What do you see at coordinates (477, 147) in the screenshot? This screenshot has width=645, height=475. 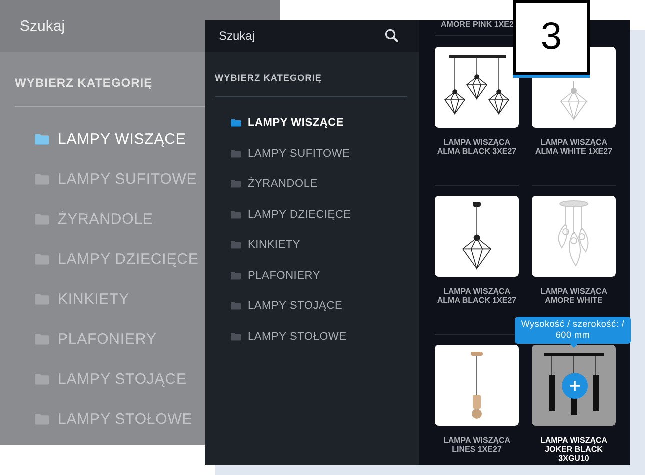 I see `product-name: LAMPA WISZĄCA ALMA BLACK 3XE27` at bounding box center [477, 147].